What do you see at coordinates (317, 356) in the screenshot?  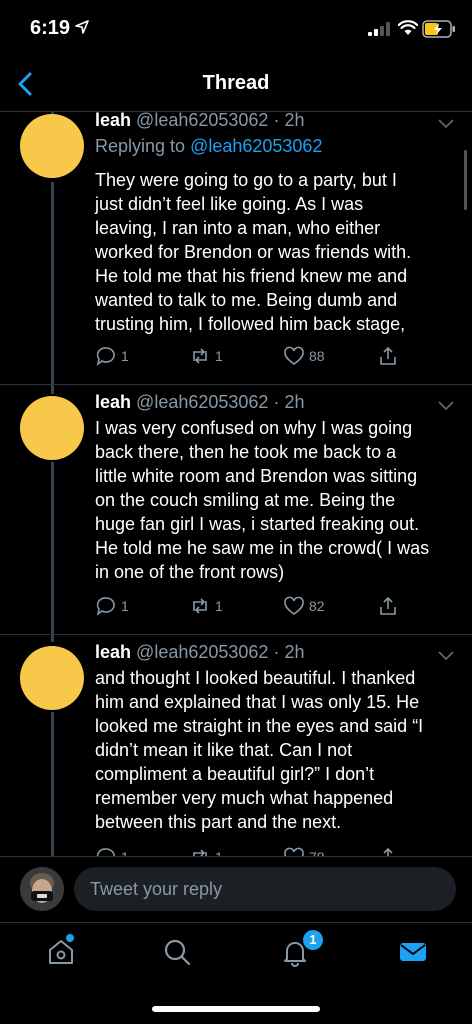 I see `like-count: 88` at bounding box center [317, 356].